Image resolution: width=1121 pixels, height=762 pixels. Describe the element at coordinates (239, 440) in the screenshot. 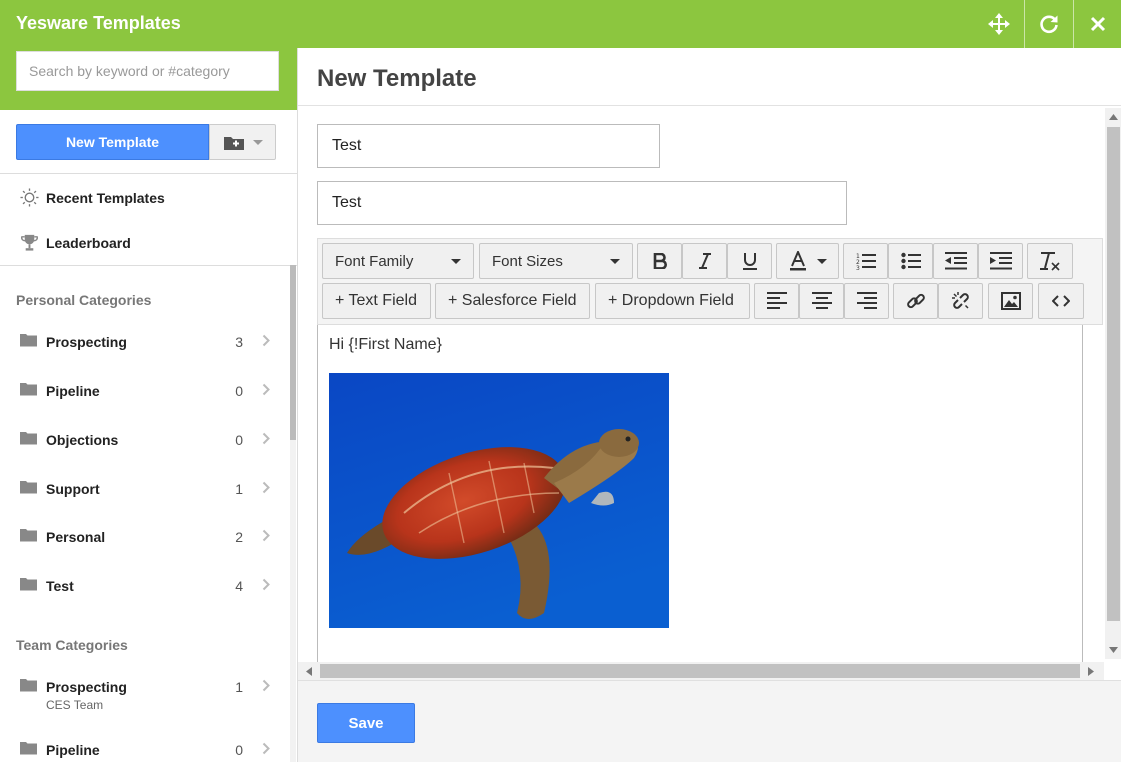

I see `category-count: 0` at that location.